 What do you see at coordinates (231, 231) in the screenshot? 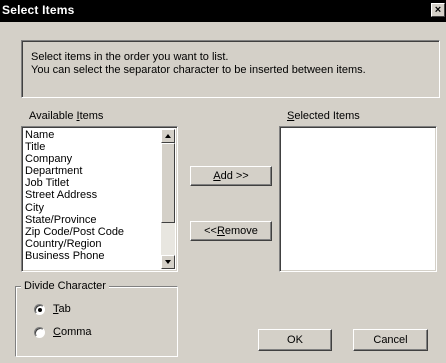
I see `remove-button: << Remove` at bounding box center [231, 231].